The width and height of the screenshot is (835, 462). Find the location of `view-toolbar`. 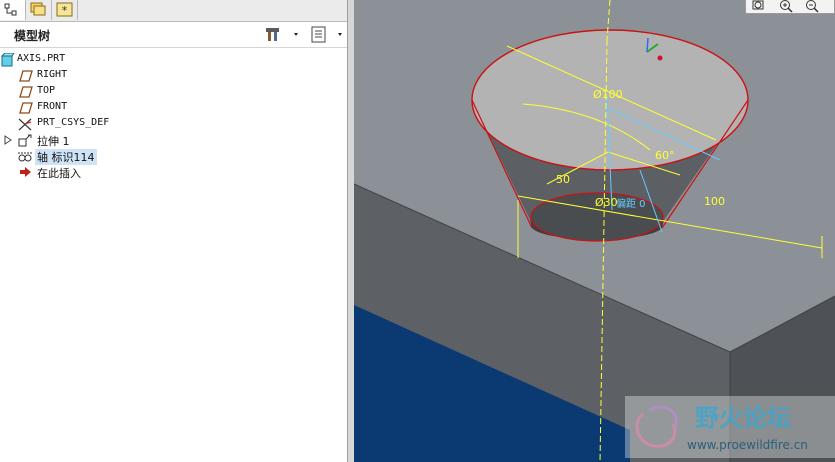

view-toolbar is located at coordinates (790, 7).